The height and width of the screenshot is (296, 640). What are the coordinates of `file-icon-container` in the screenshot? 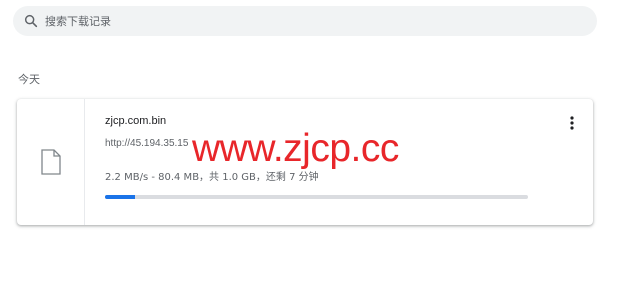 It's located at (51, 162).